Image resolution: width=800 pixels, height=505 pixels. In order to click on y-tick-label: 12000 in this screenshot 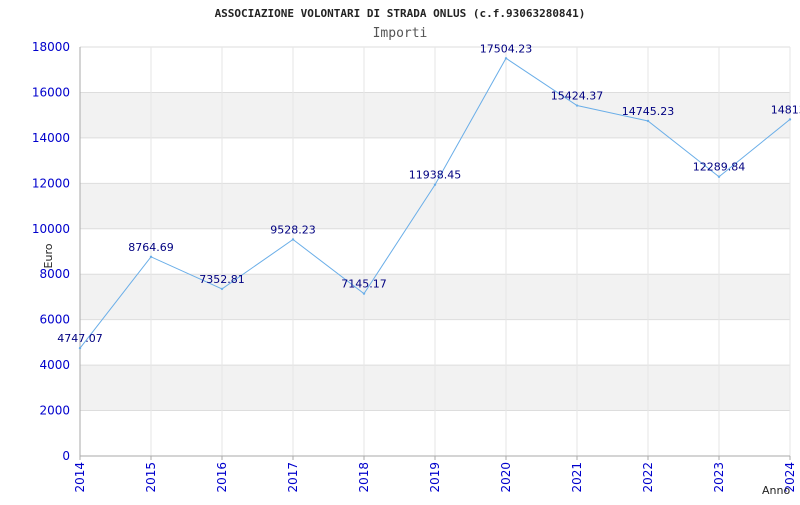, I will do `click(51, 183)`.